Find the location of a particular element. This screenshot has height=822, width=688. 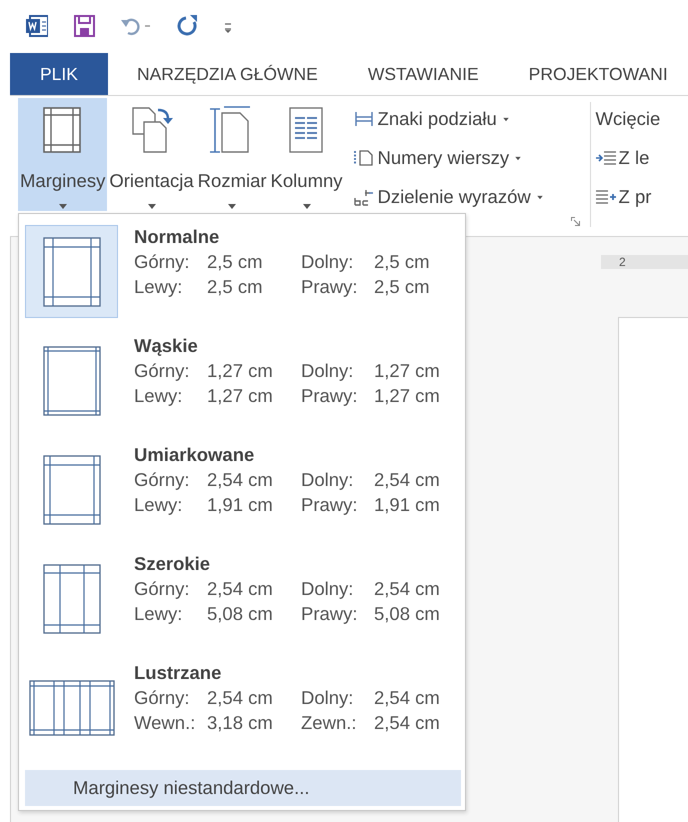

breaks-icon is located at coordinates (363, 119).